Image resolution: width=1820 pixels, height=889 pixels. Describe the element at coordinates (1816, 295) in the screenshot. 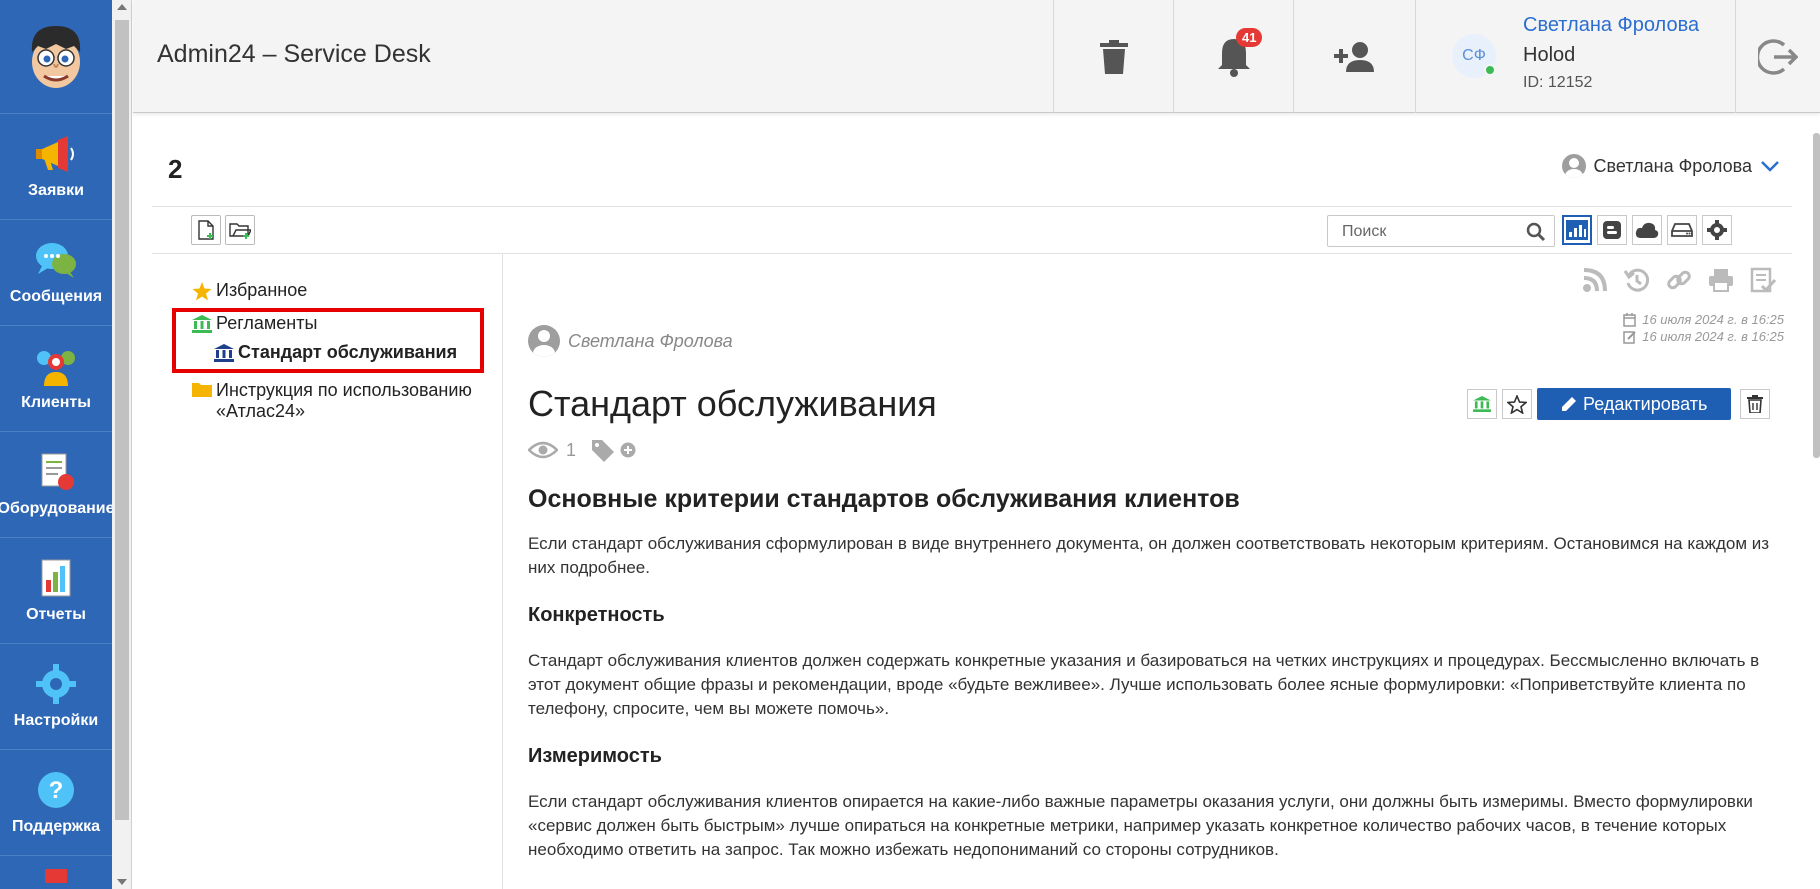

I see `content-scrollbar-thumb` at that location.